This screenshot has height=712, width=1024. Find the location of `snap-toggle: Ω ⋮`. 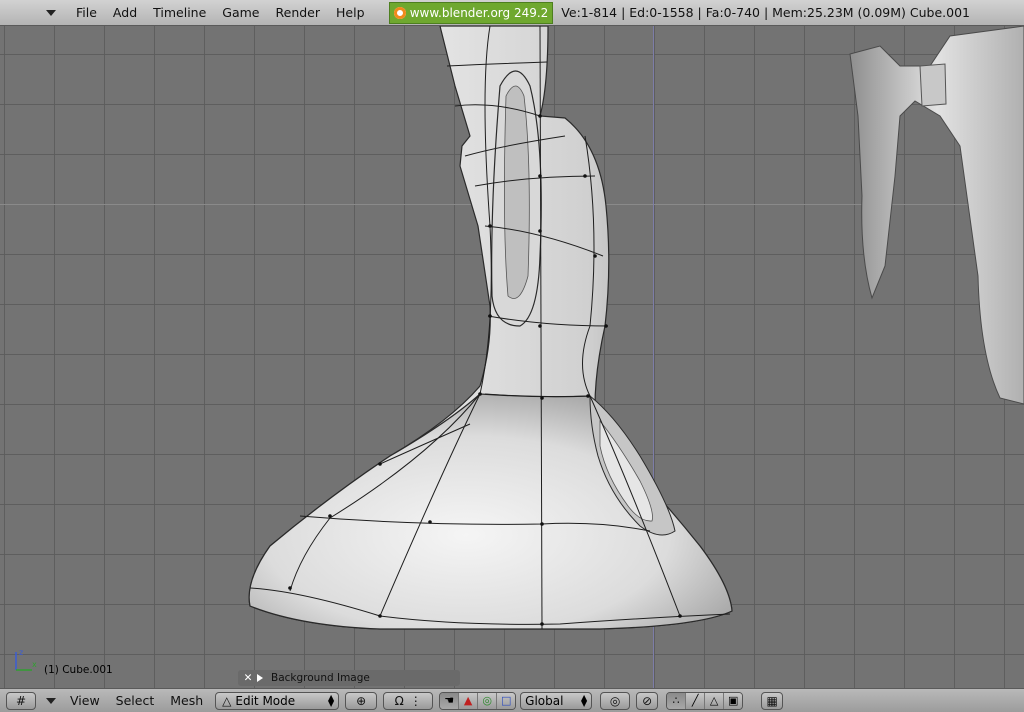

snap-toggle: Ω ⋮ is located at coordinates (408, 700).